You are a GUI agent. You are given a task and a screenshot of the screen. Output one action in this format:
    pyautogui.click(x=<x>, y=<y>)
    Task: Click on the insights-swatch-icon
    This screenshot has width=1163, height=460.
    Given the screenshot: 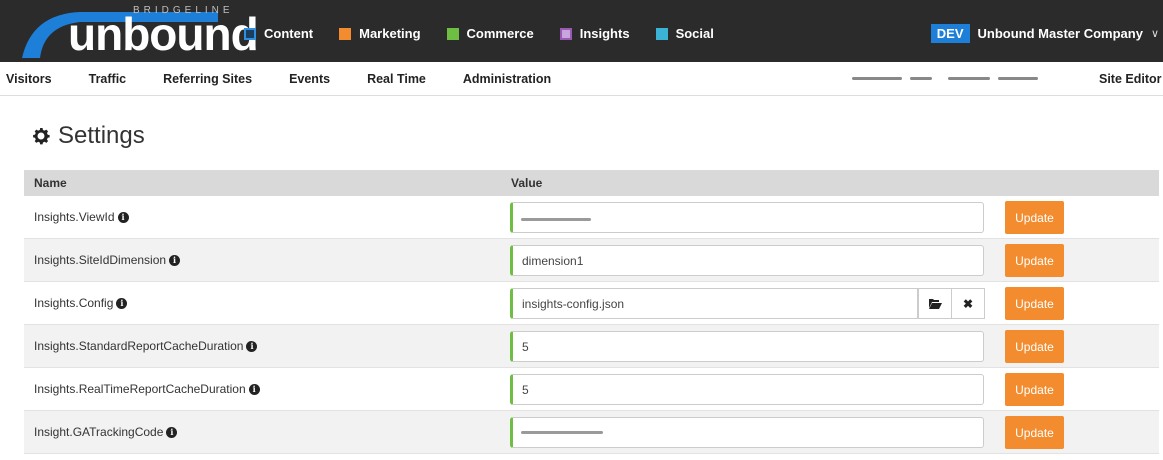 What is the action you would take?
    pyautogui.click(x=565, y=33)
    